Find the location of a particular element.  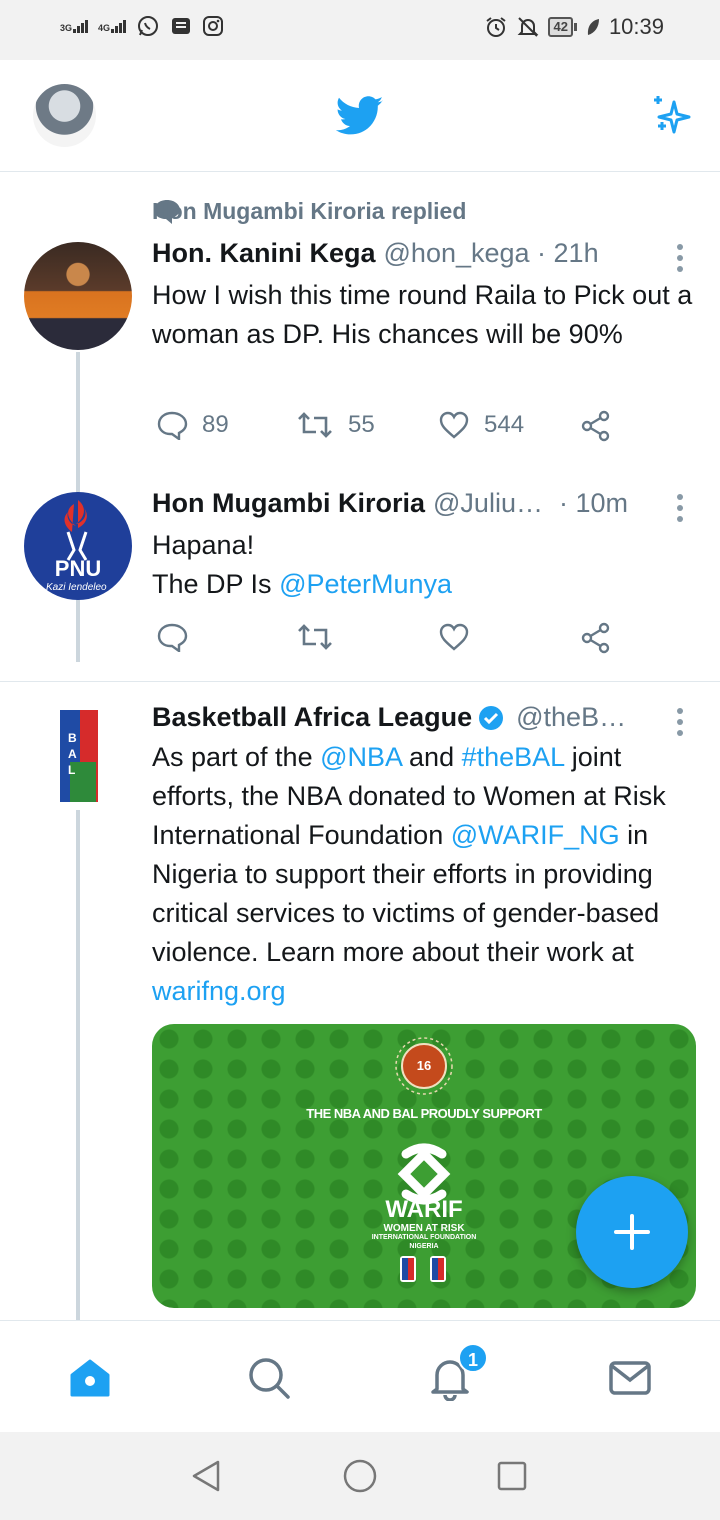

author-name: Hon. Kanini Kega is located at coordinates (264, 253).